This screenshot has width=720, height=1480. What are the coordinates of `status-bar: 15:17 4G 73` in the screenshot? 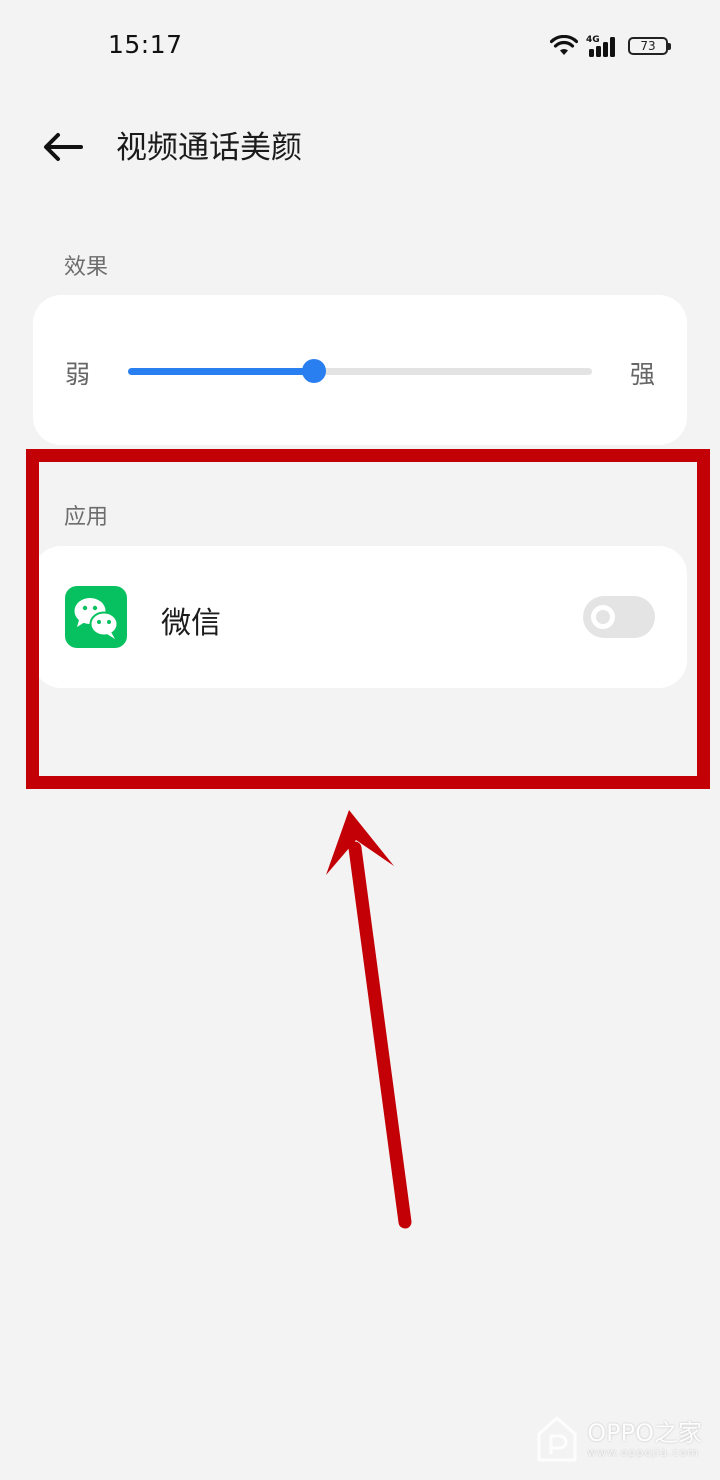 It's located at (360, 45).